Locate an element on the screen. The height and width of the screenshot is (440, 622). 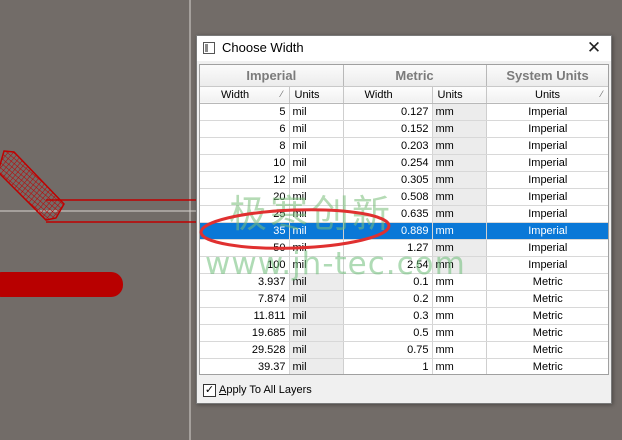
window-icon is located at coordinates (209, 48).